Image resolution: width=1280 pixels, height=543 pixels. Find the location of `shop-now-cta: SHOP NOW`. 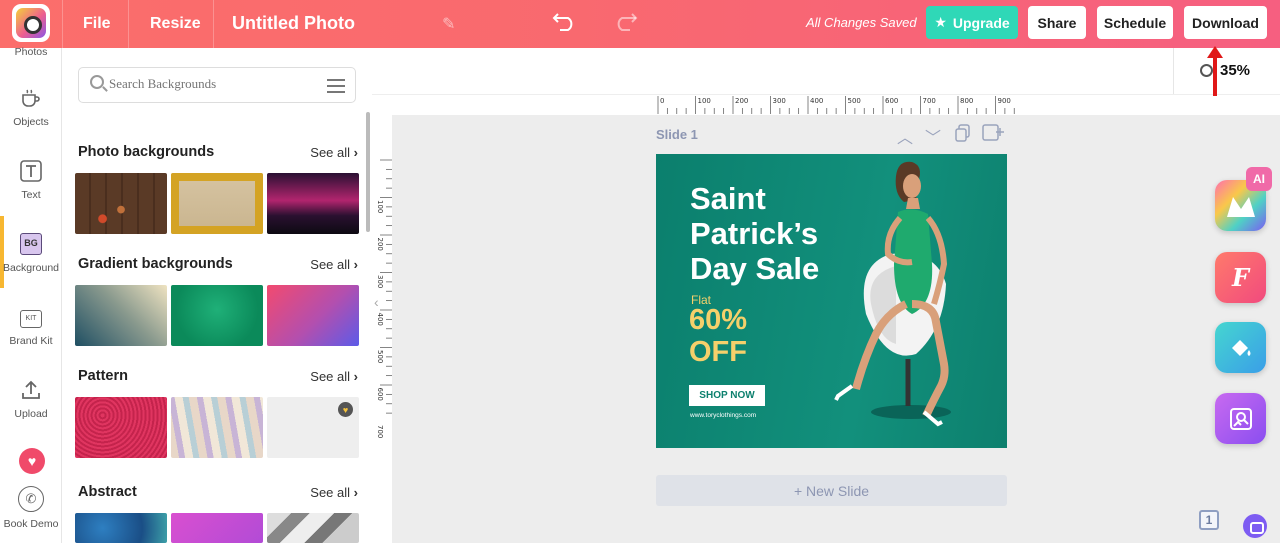

shop-now-cta: SHOP NOW is located at coordinates (727, 395).